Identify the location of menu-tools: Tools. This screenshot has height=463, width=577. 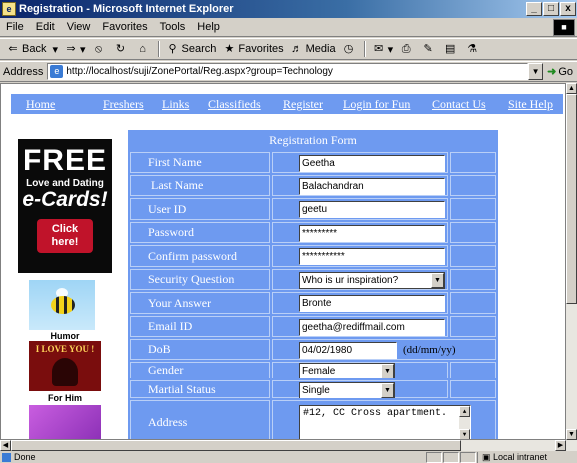
(173, 27).